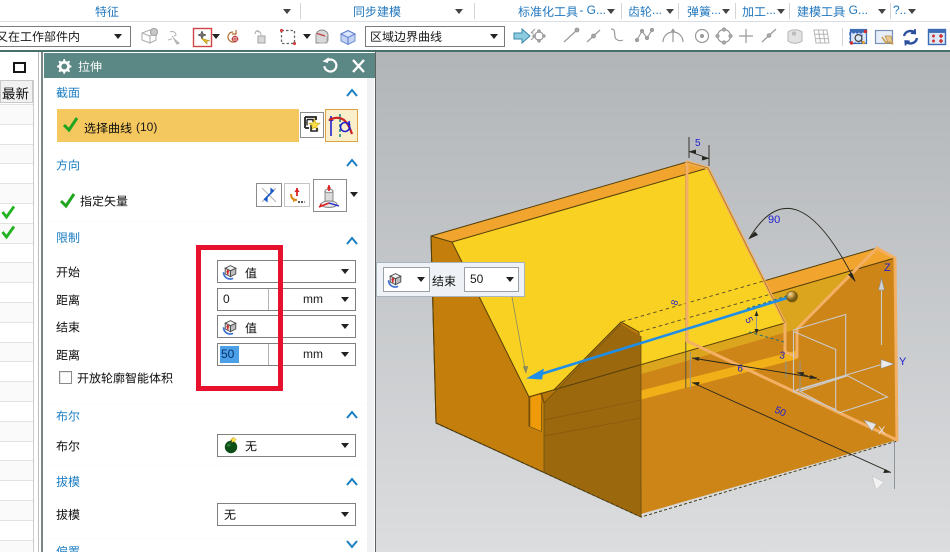 The image size is (950, 552). Describe the element at coordinates (882, 431) in the screenshot. I see `svg-text: X` at that location.